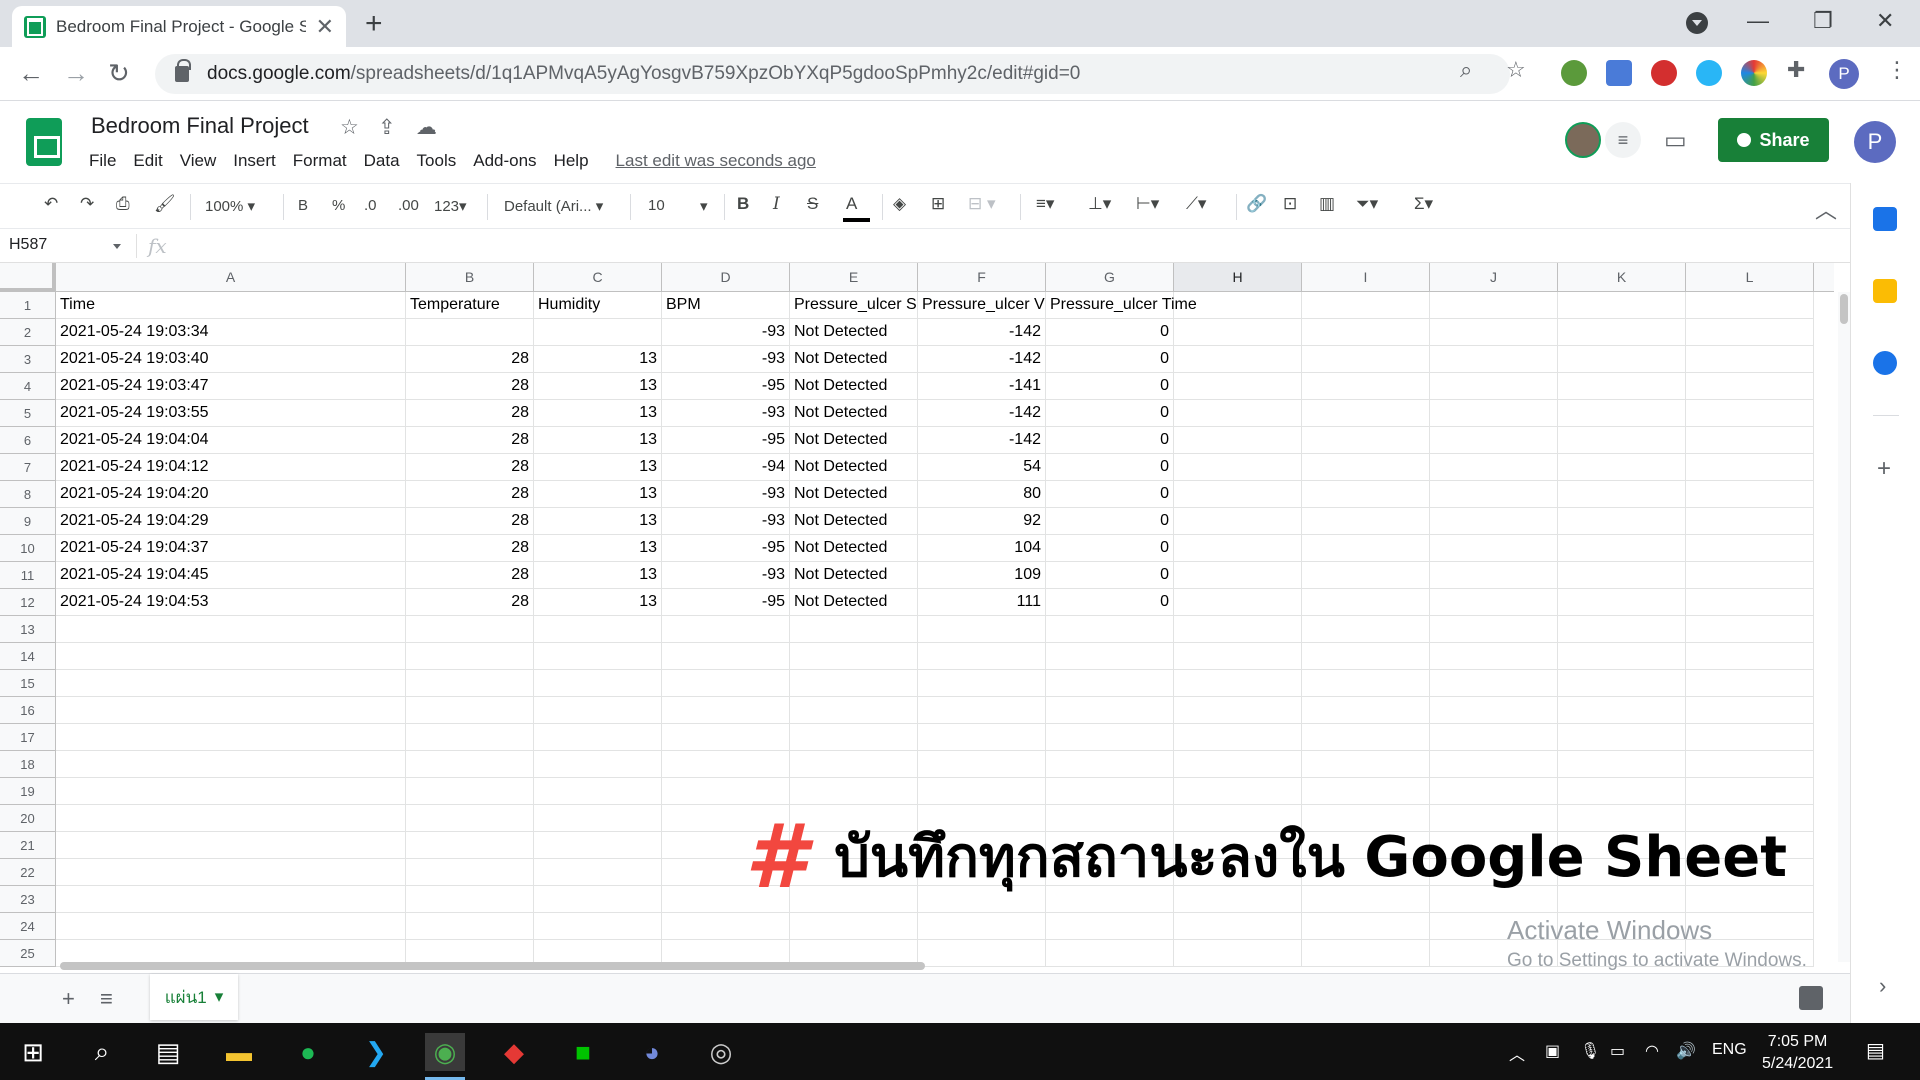 The width and height of the screenshot is (1920, 1080). What do you see at coordinates (1885, 21) in the screenshot?
I see `close-window-button: ✕` at bounding box center [1885, 21].